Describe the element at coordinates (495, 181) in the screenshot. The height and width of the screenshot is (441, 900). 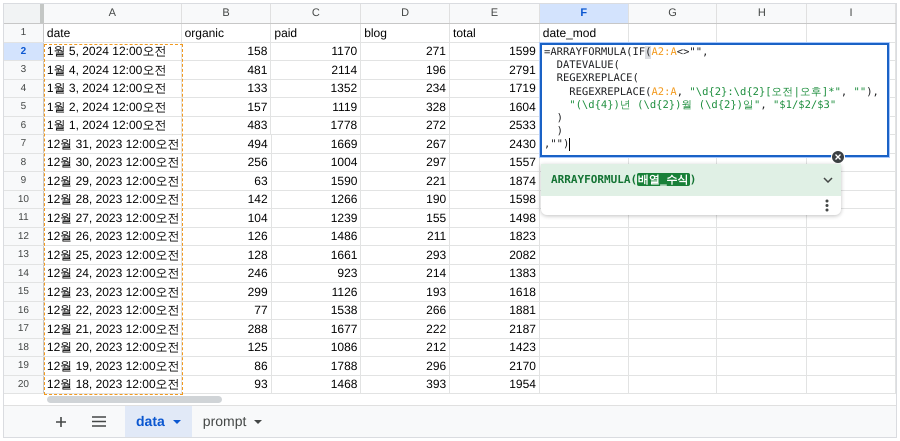
I see `table-cell: 1874` at that location.